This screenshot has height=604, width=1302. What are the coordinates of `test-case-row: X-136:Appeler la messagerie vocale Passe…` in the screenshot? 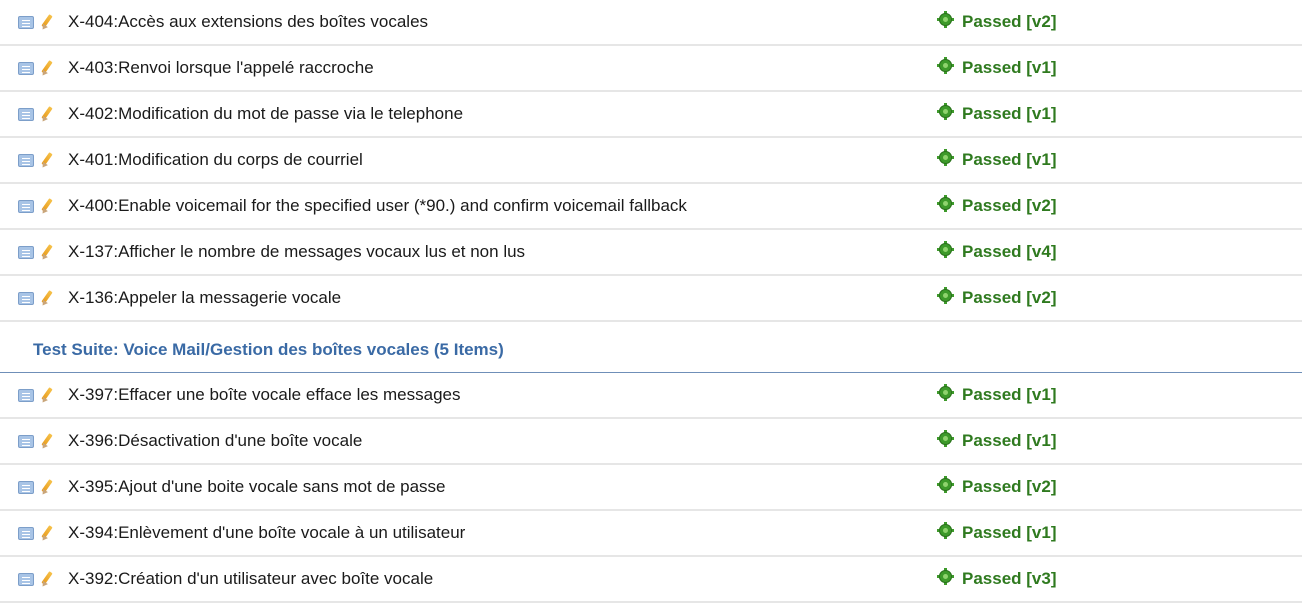 It's located at (651, 299).